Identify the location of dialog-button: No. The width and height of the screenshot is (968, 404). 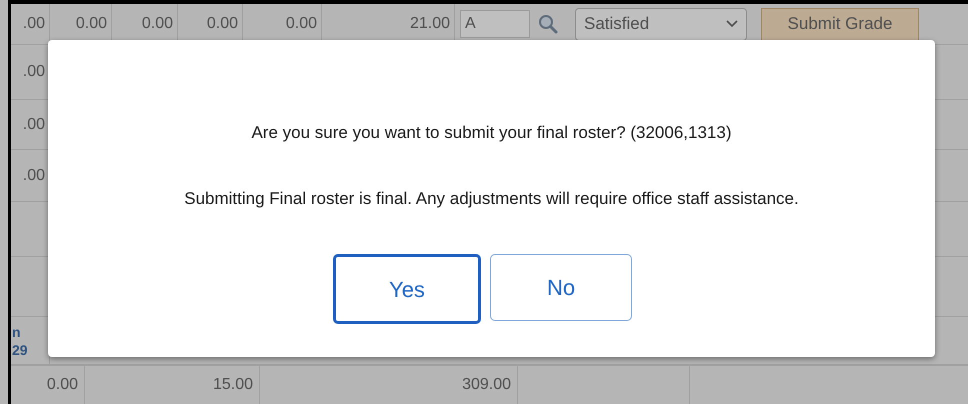
(561, 287).